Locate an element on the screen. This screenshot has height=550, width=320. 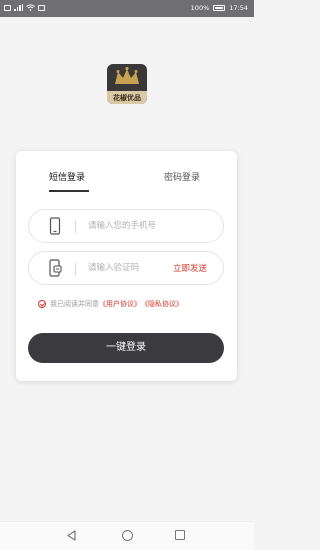
agreement-row: 我已阅读并同意 《用户协议》 《隐私协议》 is located at coordinates (110, 304).